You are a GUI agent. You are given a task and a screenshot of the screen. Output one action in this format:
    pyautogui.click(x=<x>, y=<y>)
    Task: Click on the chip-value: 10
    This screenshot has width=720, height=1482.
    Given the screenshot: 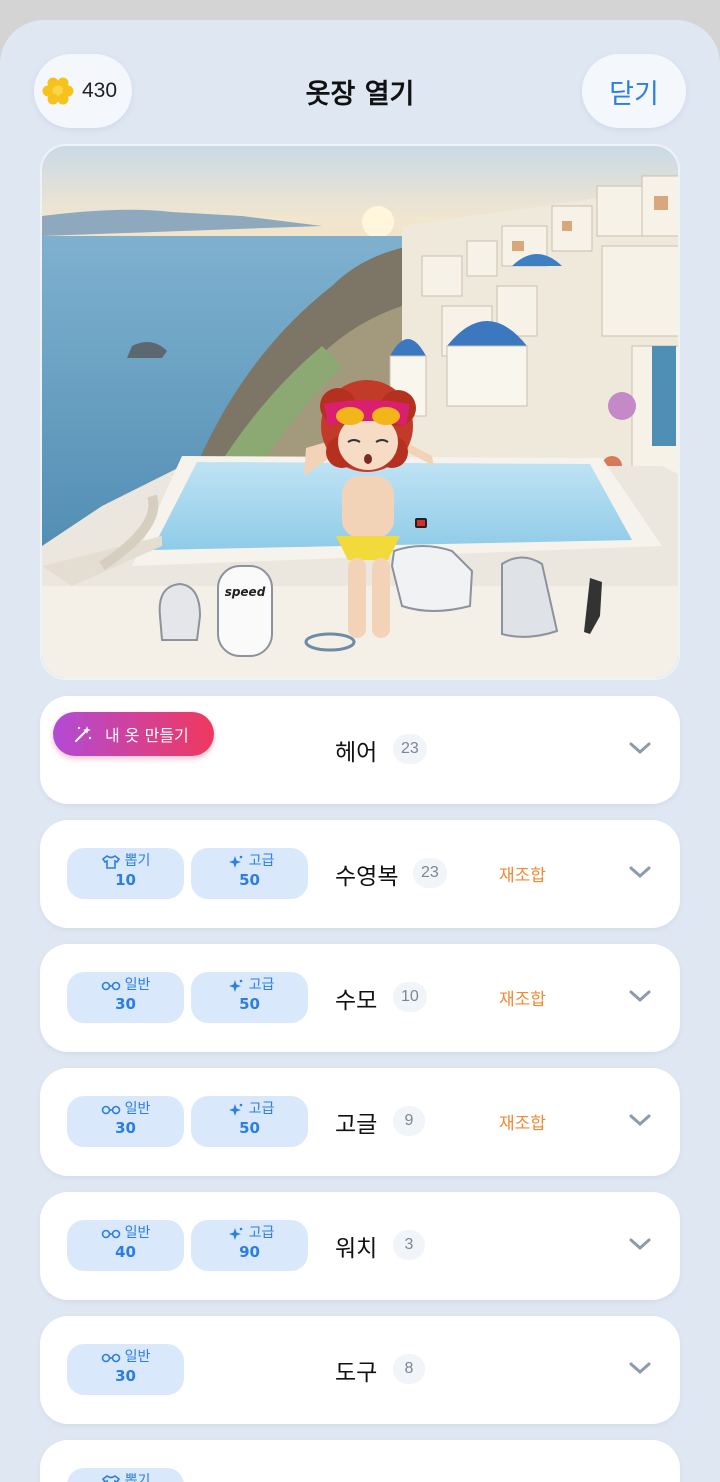 What is the action you would take?
    pyautogui.click(x=125, y=880)
    